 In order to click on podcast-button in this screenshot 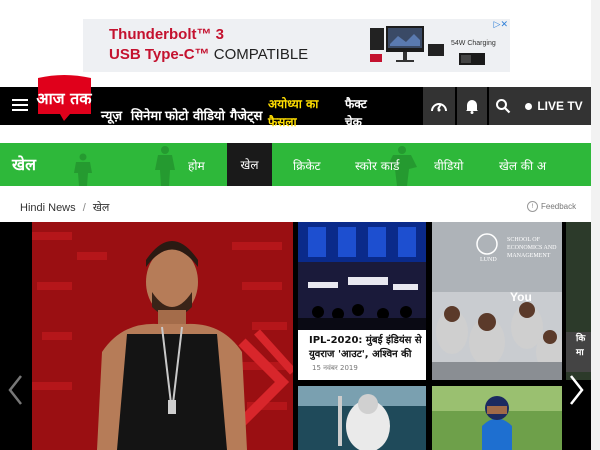, I will do `click(439, 106)`.